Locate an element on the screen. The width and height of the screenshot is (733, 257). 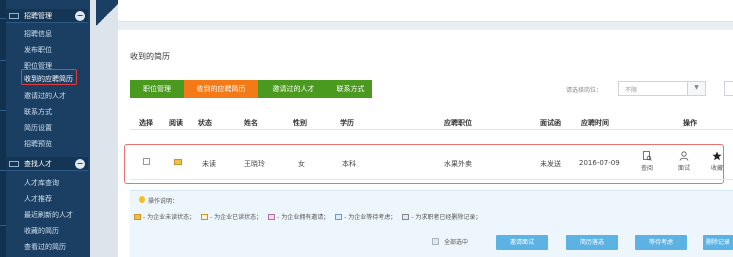
lightbulb-icon is located at coordinates (142, 199).